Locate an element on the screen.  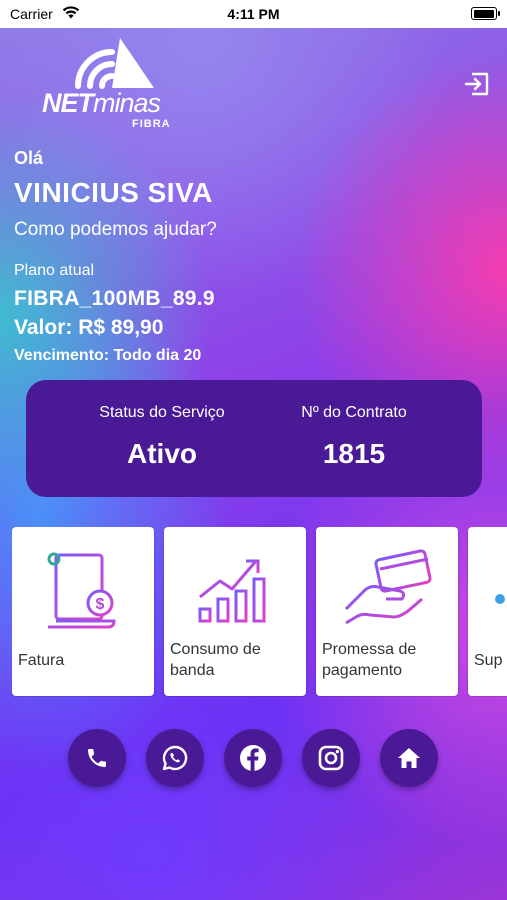
phone-icon is located at coordinates (97, 758).